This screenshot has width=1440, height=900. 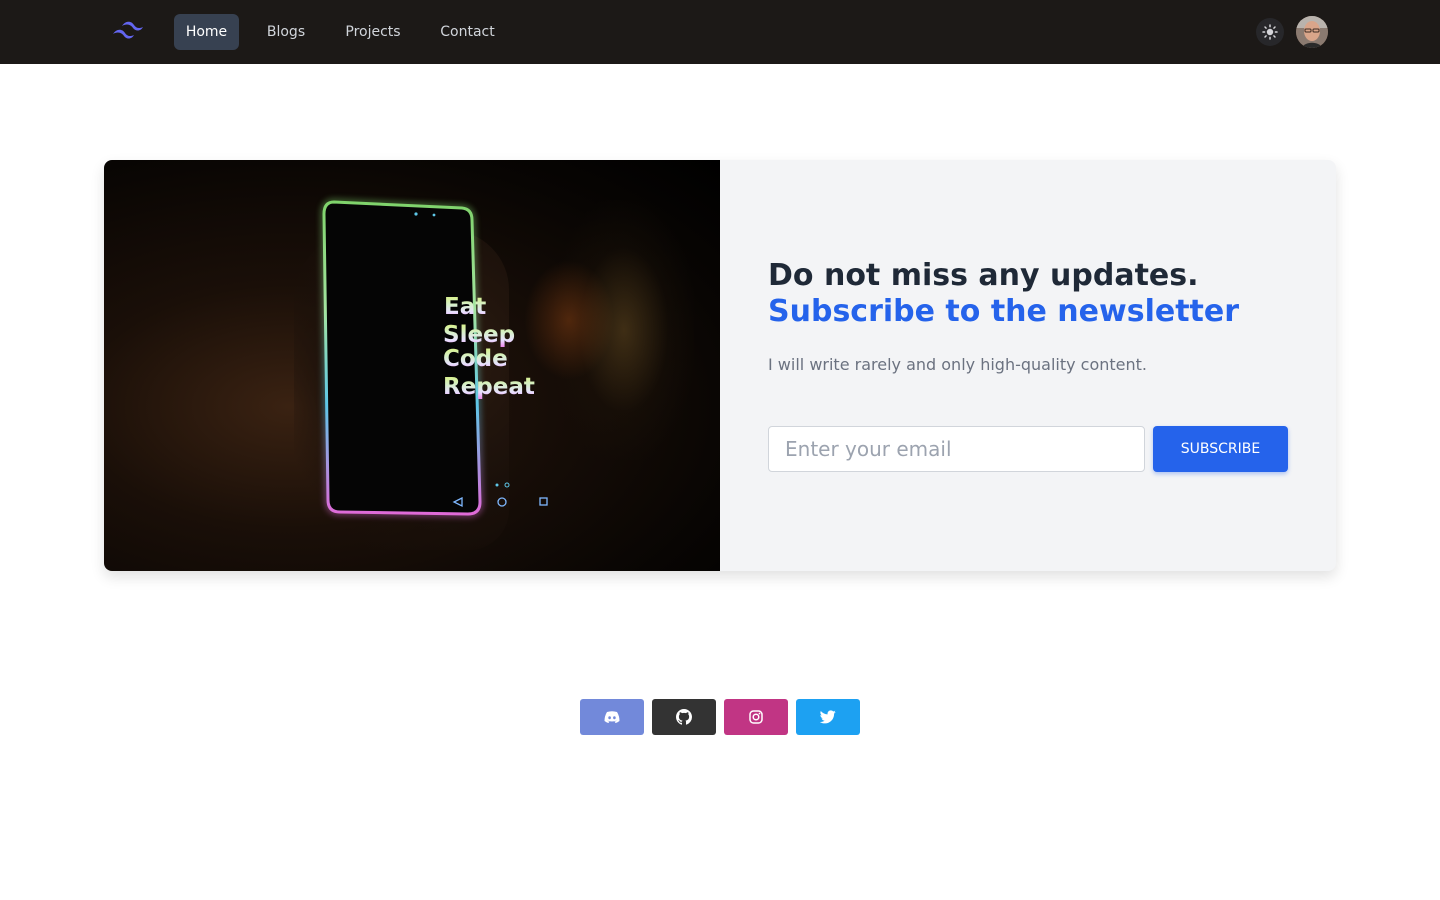 I want to click on instagram-icon, so click(x=756, y=717).